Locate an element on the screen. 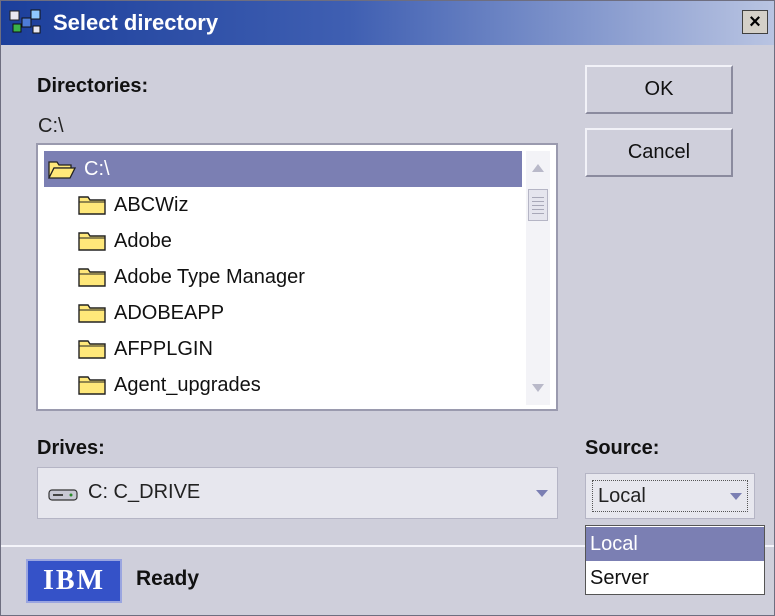  source-dropdown-menu: Local Server is located at coordinates (675, 560).